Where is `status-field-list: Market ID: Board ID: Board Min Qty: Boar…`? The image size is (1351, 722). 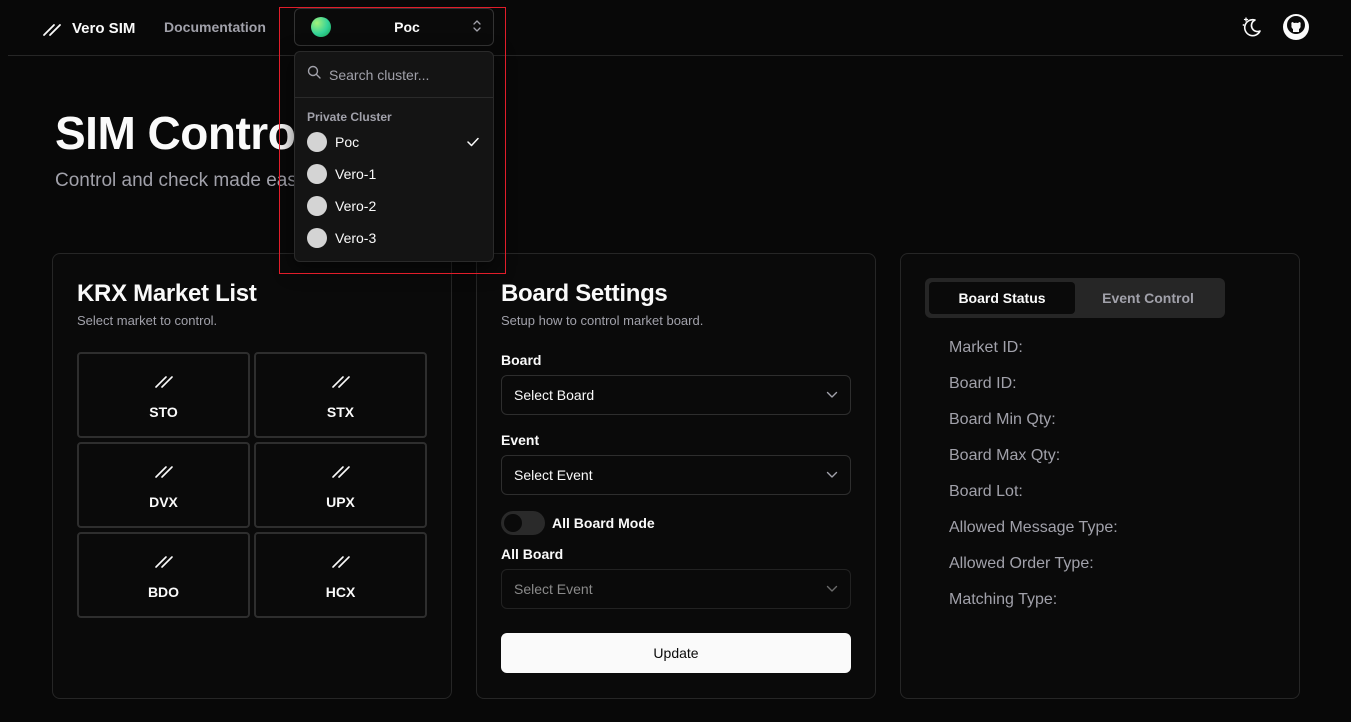 status-field-list: Market ID: Board ID: Board Min Qty: Boar… is located at coordinates (1033, 474).